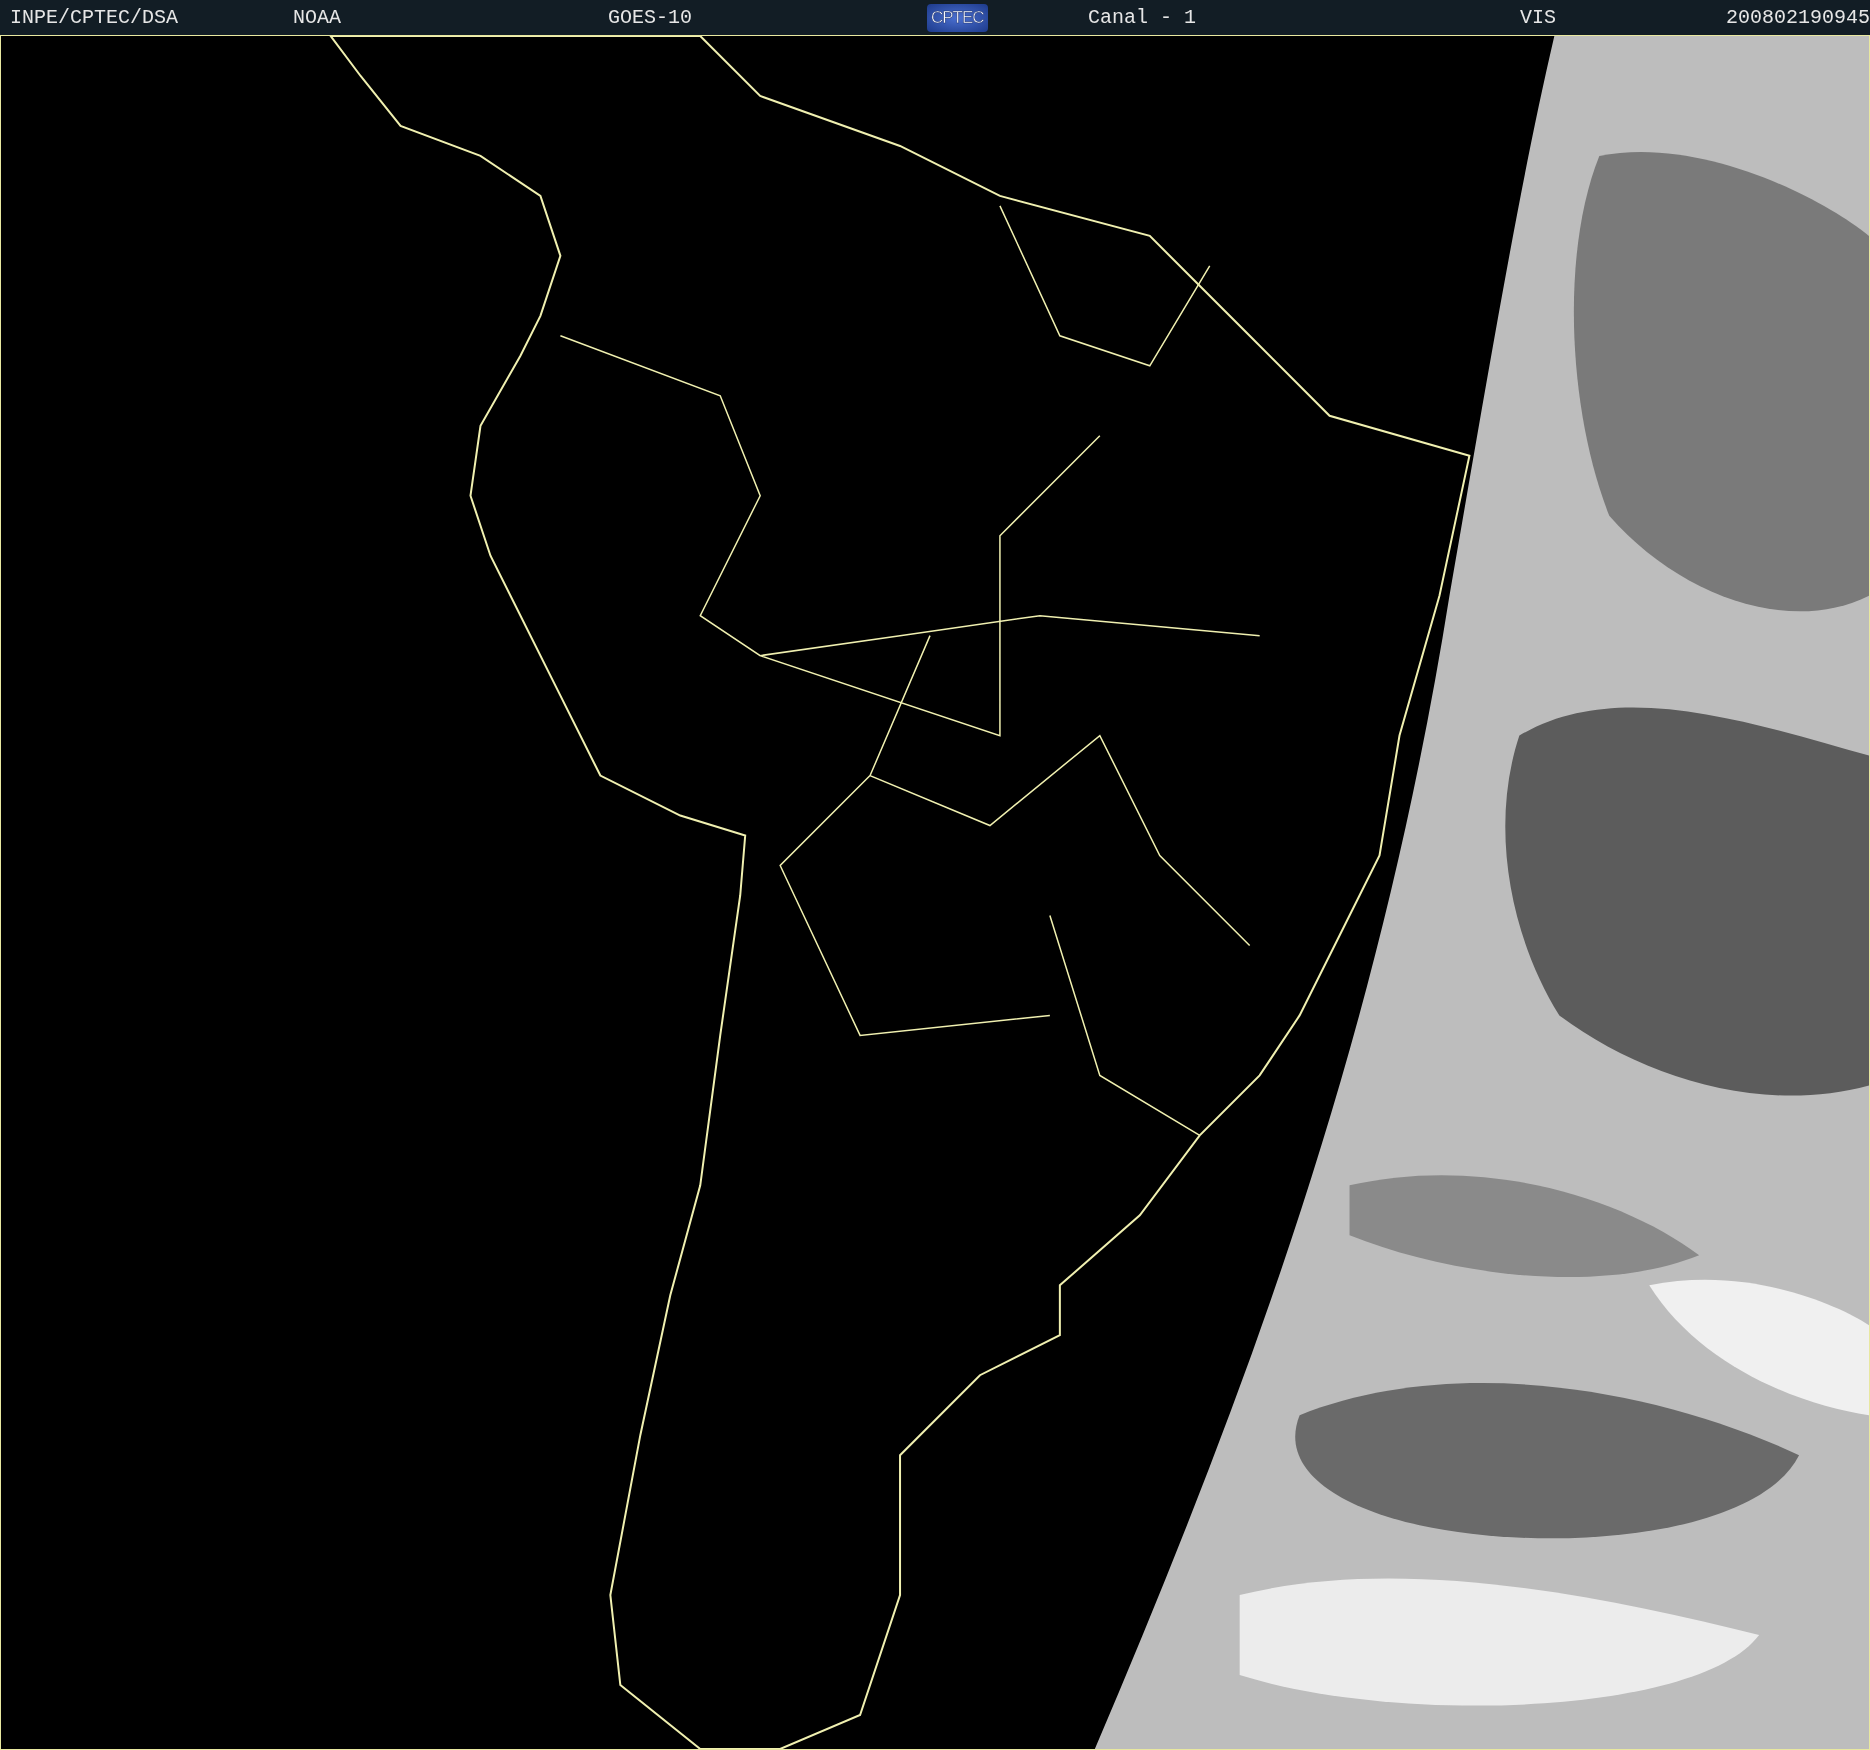  What do you see at coordinates (650, 17) in the screenshot?
I see `header-label: GOES-10` at bounding box center [650, 17].